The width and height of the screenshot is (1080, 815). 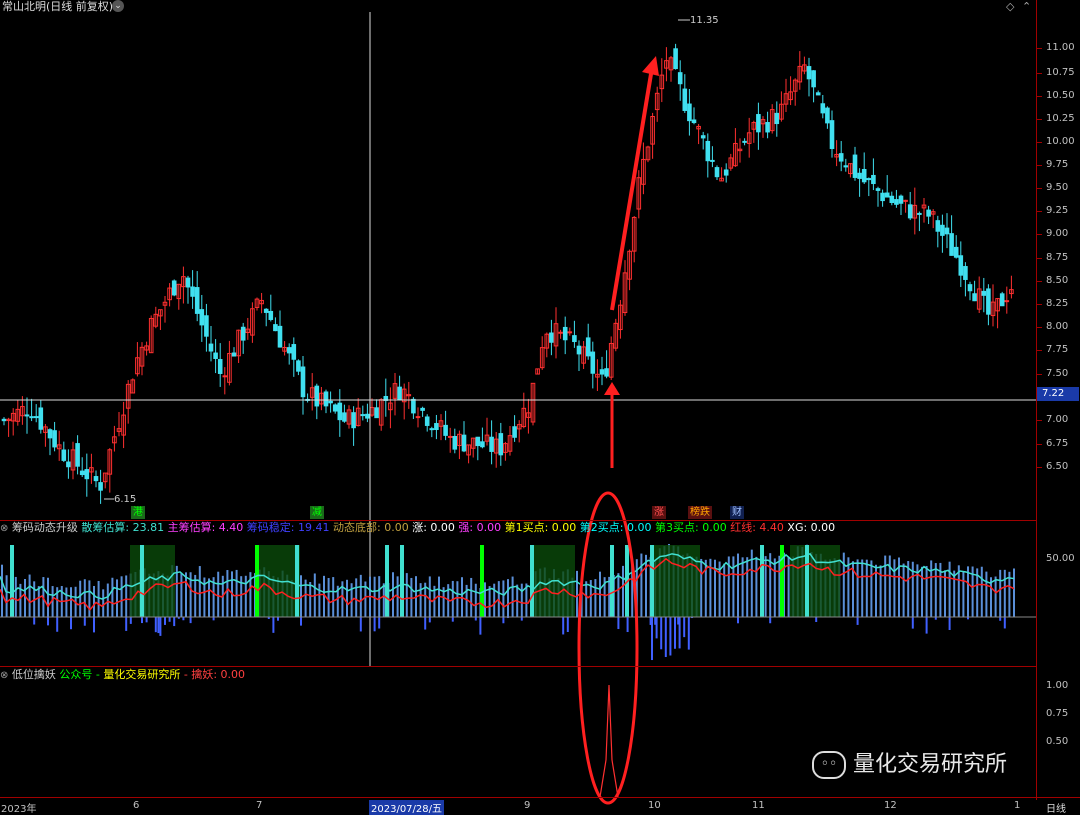 I want to click on event-badge-bangdie: 榜跌, so click(x=700, y=512).